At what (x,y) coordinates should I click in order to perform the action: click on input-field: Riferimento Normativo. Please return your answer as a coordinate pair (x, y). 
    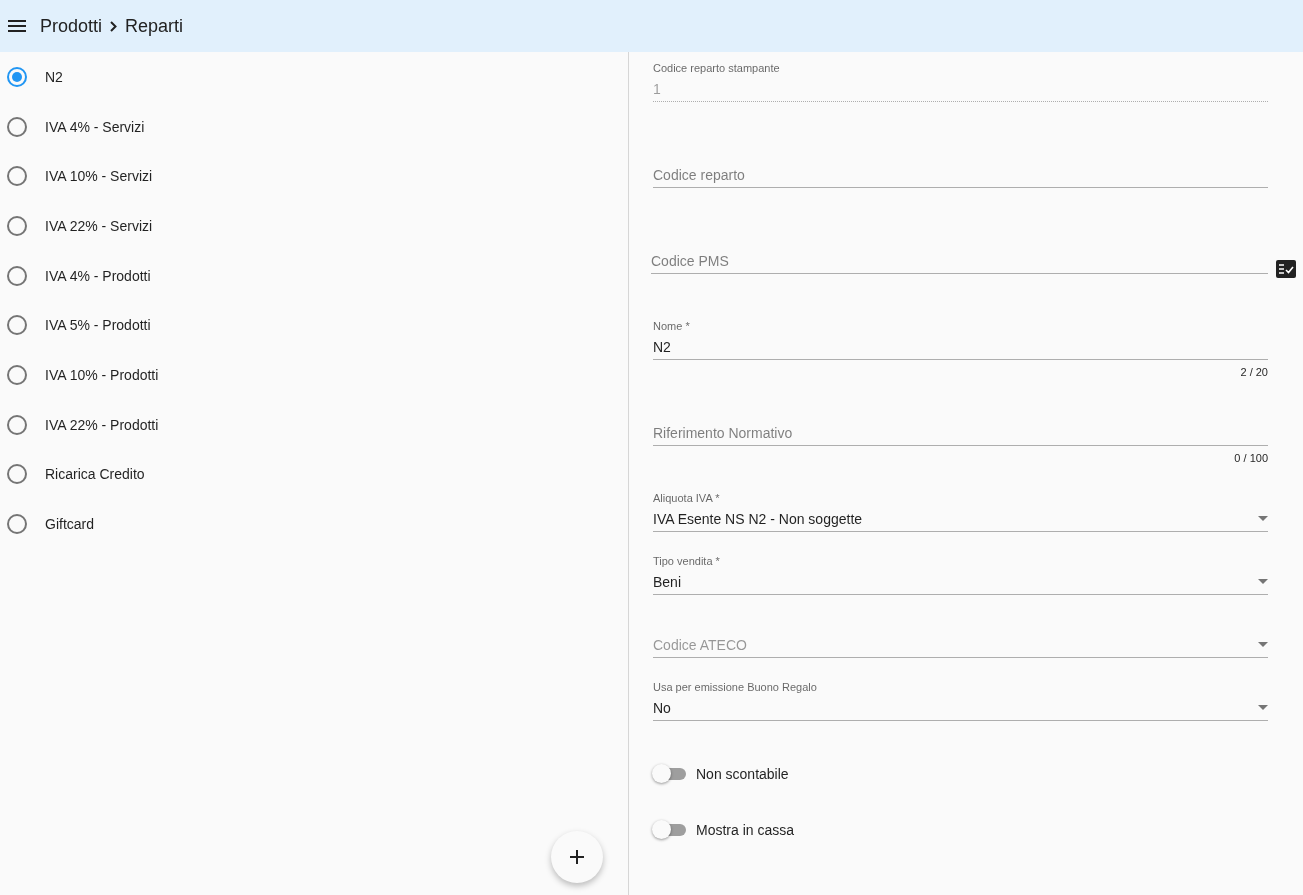
    Looking at the image, I should click on (960, 432).